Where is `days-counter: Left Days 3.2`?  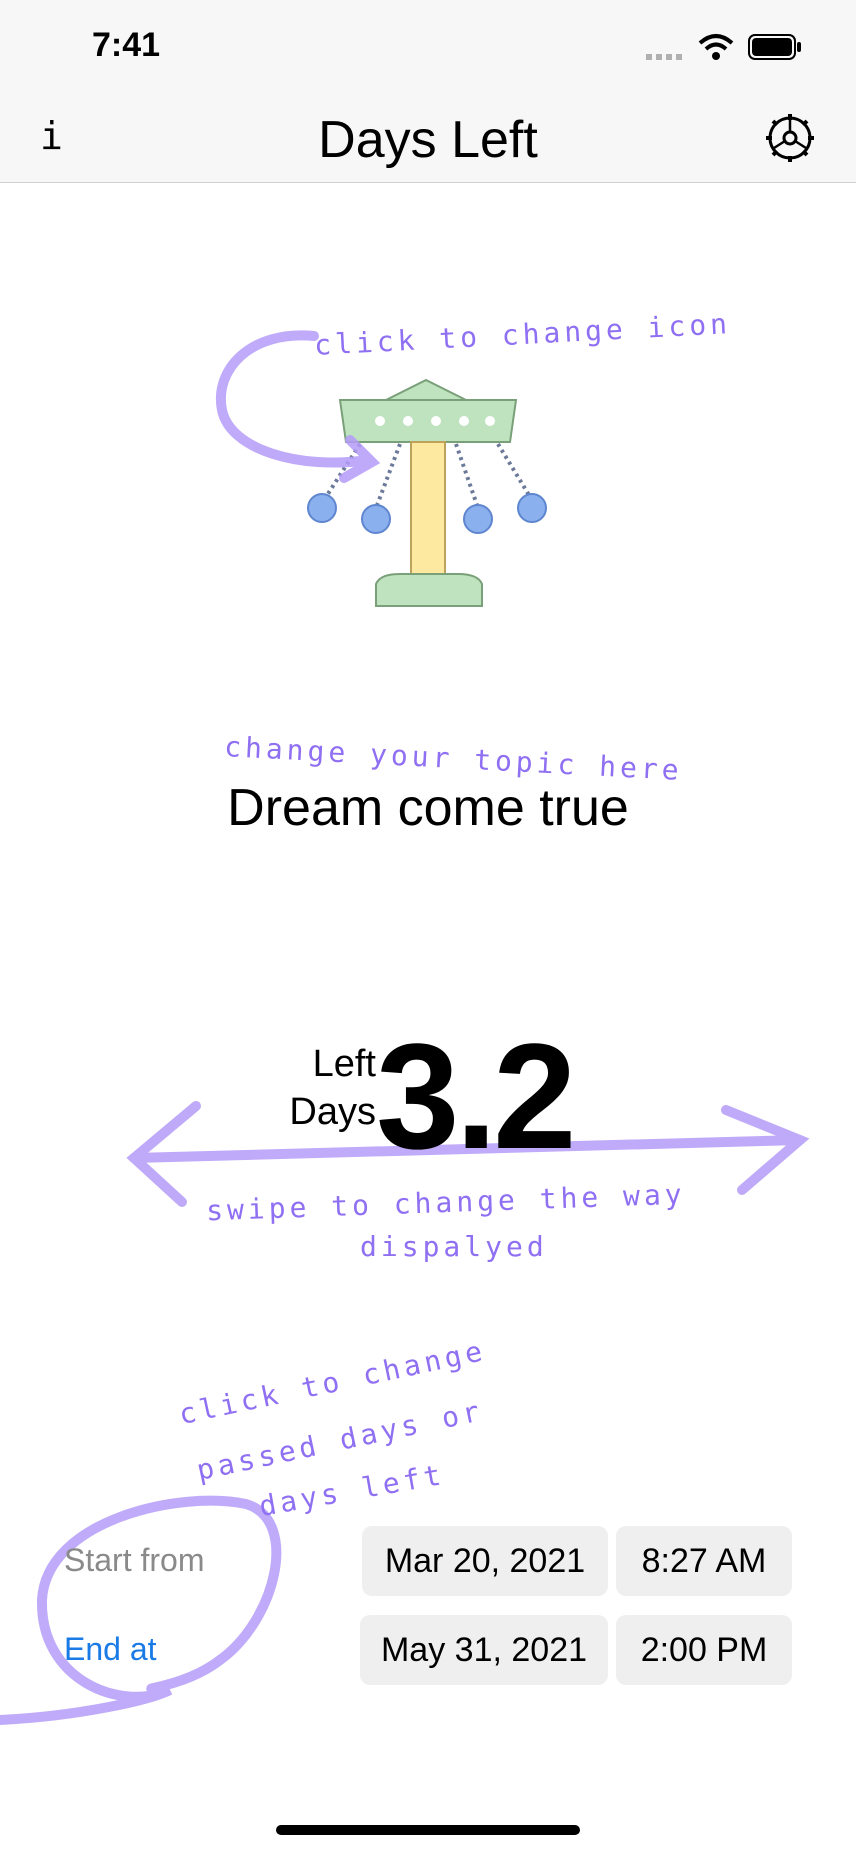
days-counter: Left Days 3.2 is located at coordinates (440, 1096).